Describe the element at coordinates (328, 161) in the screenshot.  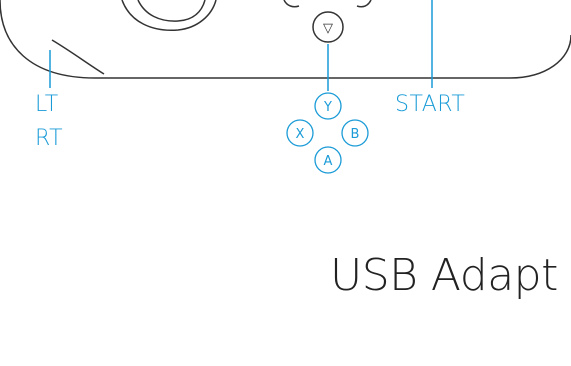
I see `a-button-label: A` at that location.